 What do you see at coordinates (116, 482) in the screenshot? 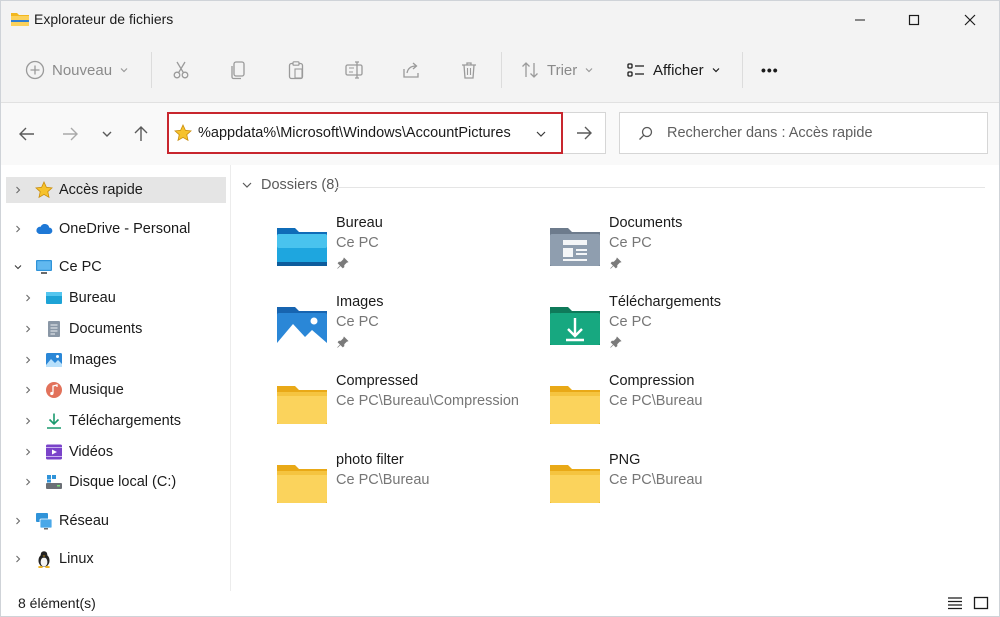
I see `sidebar-item-local-disk: Disque local (C:)` at bounding box center [116, 482].